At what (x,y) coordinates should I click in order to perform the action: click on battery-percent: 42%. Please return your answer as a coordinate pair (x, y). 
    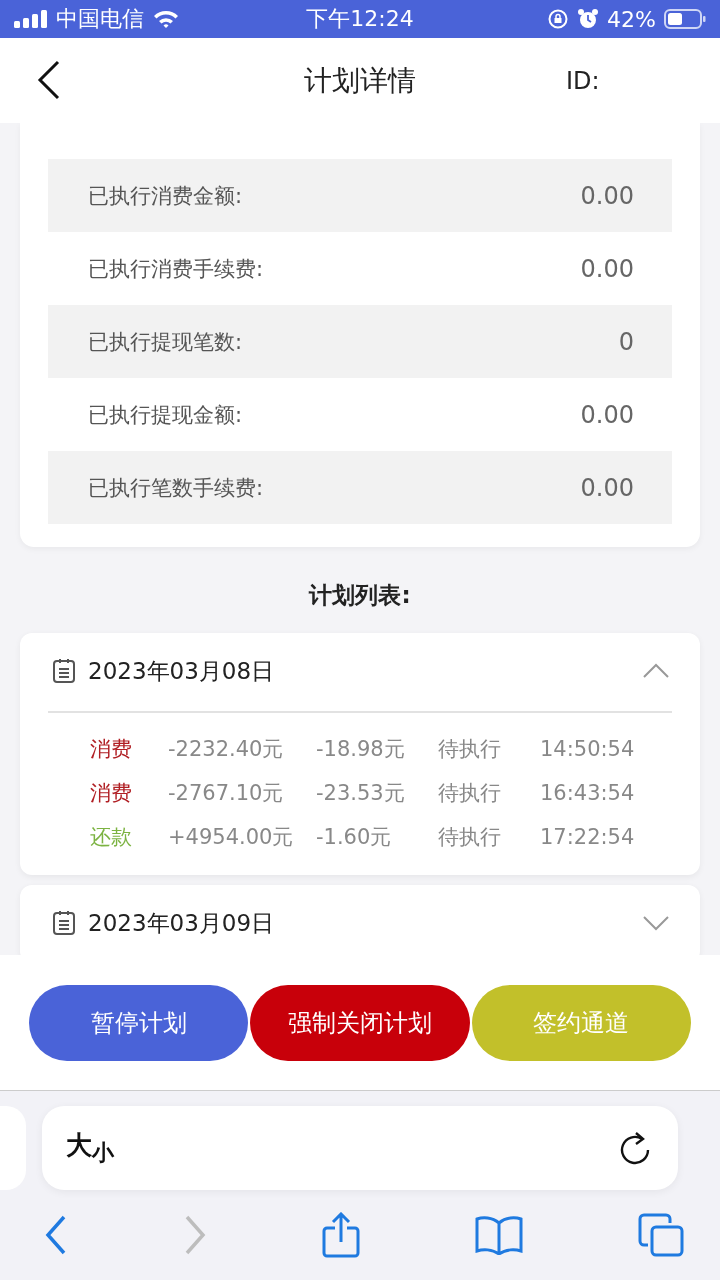
    Looking at the image, I should click on (631, 19).